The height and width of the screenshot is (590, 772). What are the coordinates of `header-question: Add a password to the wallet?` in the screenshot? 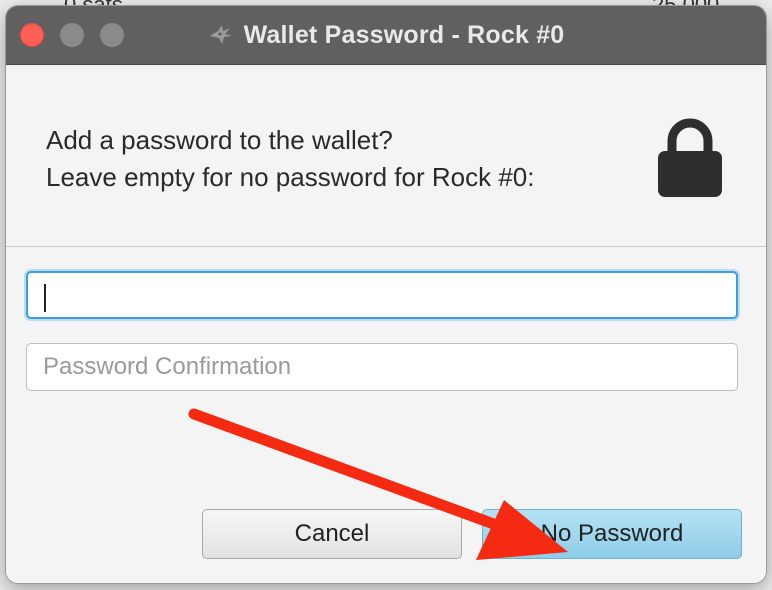 It's located at (219, 140).